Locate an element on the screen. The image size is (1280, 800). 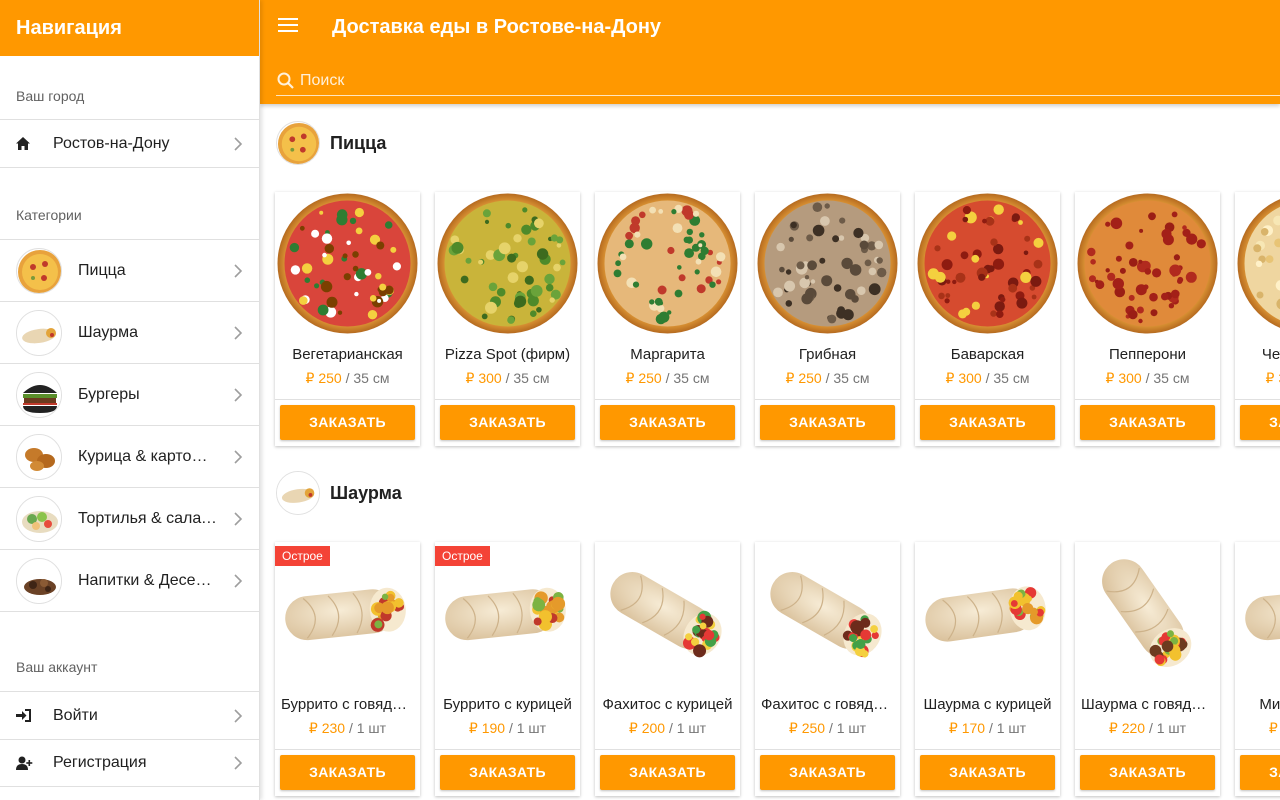
product-card: Шаурма с говядиной ₽ 220 / 1 шт ЗАКАЗАТЬ is located at coordinates (1147, 669).